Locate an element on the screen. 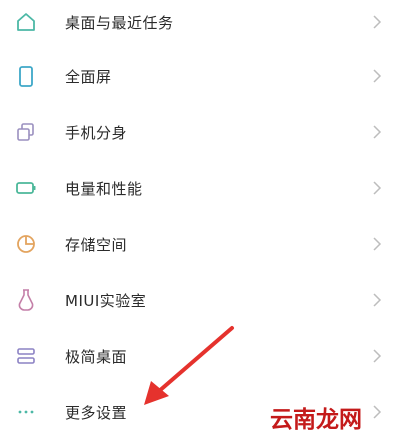  settings-item-minimal-desktop: 极简桌面 is located at coordinates (200, 356).